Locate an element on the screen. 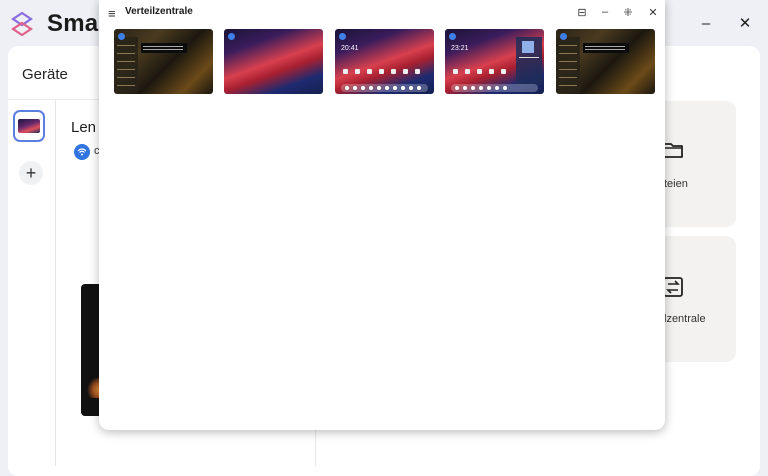 The width and height of the screenshot is (768, 476). folder-icon is located at coordinates (673, 150).